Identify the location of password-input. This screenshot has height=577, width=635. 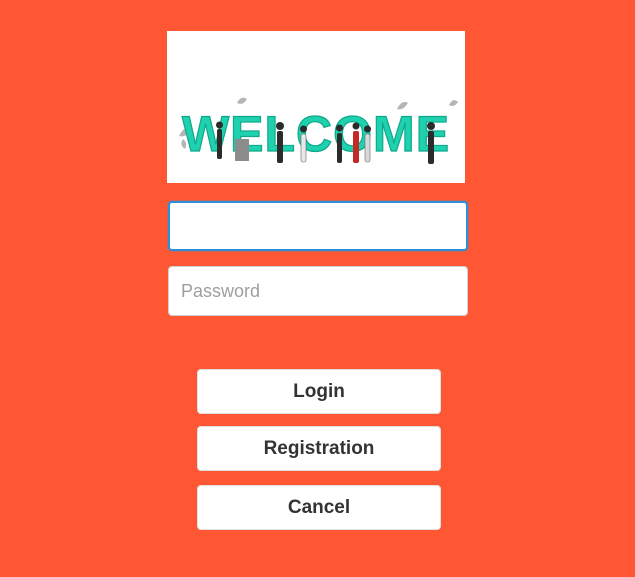
(318, 291).